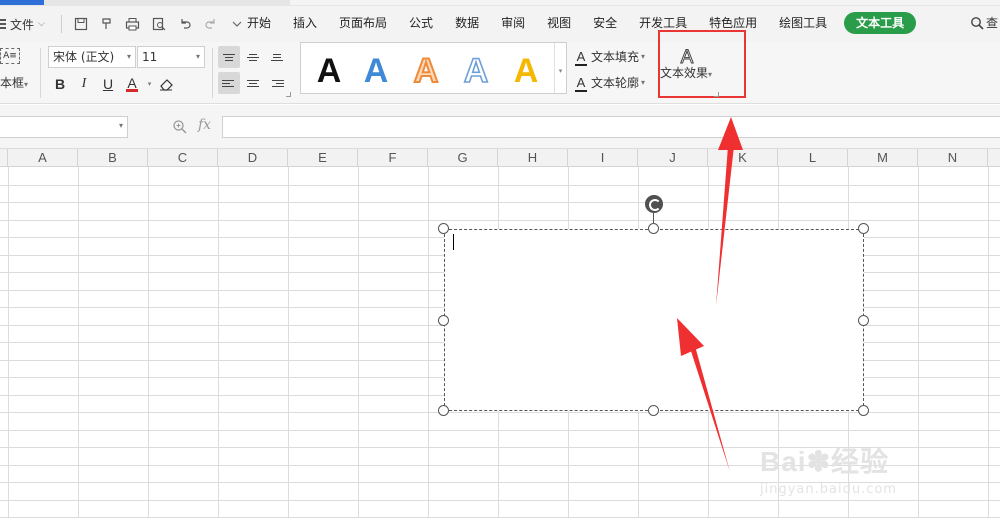  I want to click on tab-review: 审阅, so click(513, 23).